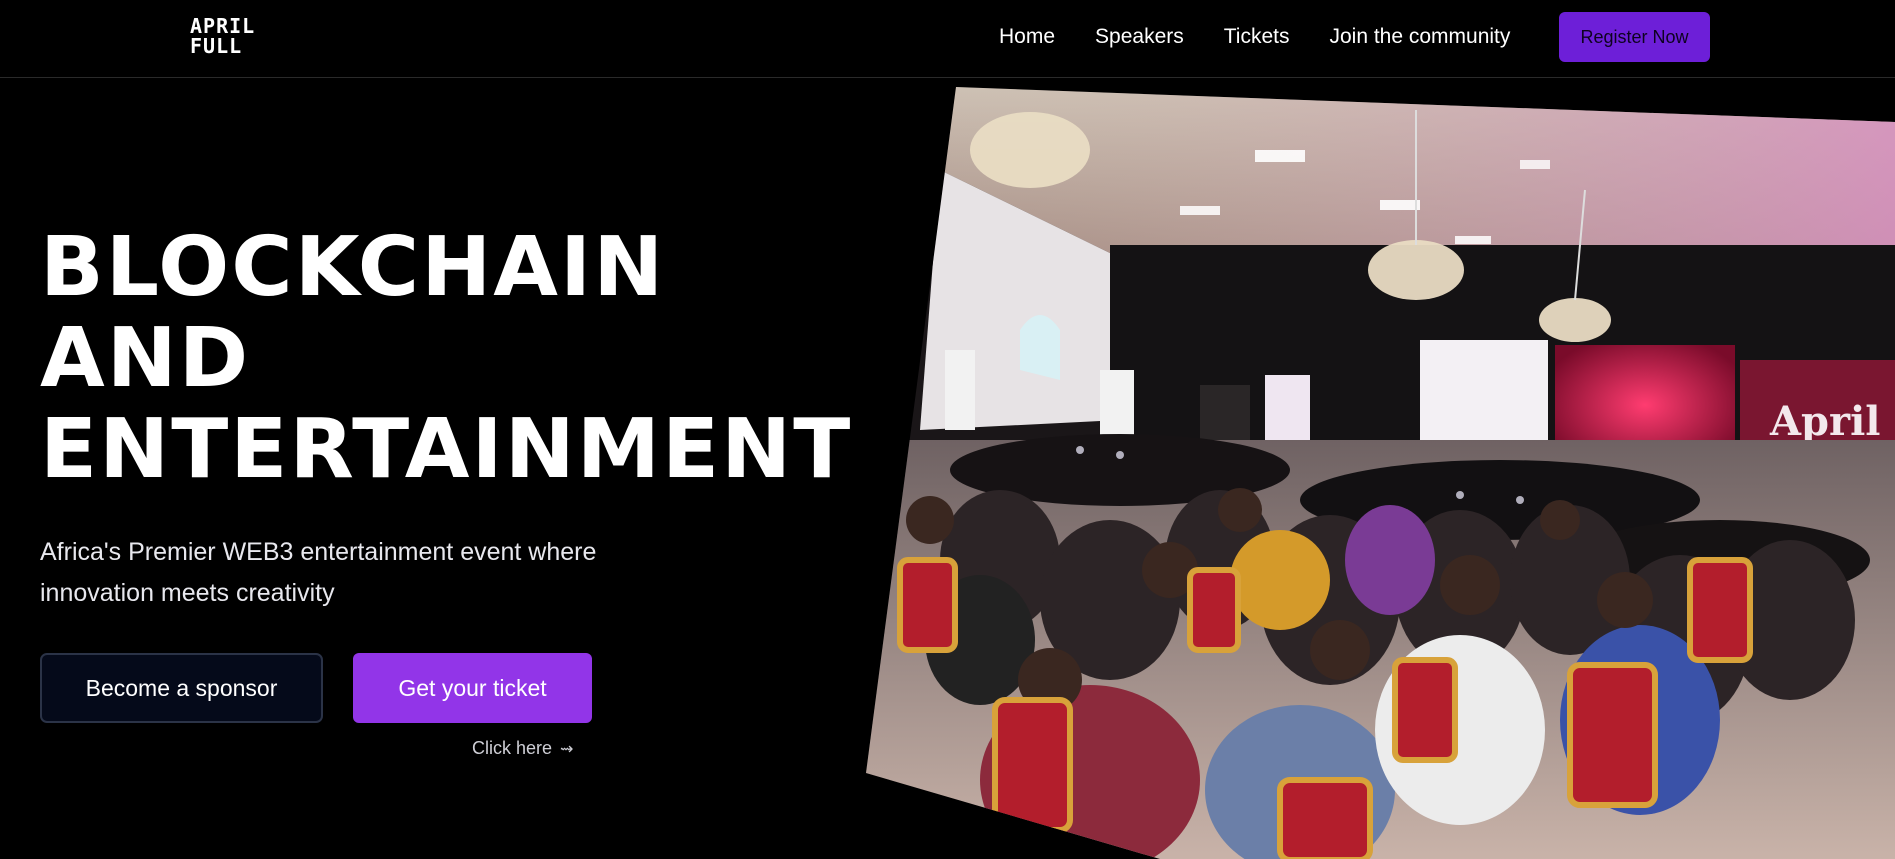  Describe the element at coordinates (1814, 482) in the screenshot. I see `banner-entertainment-text: Entertainment` at that location.